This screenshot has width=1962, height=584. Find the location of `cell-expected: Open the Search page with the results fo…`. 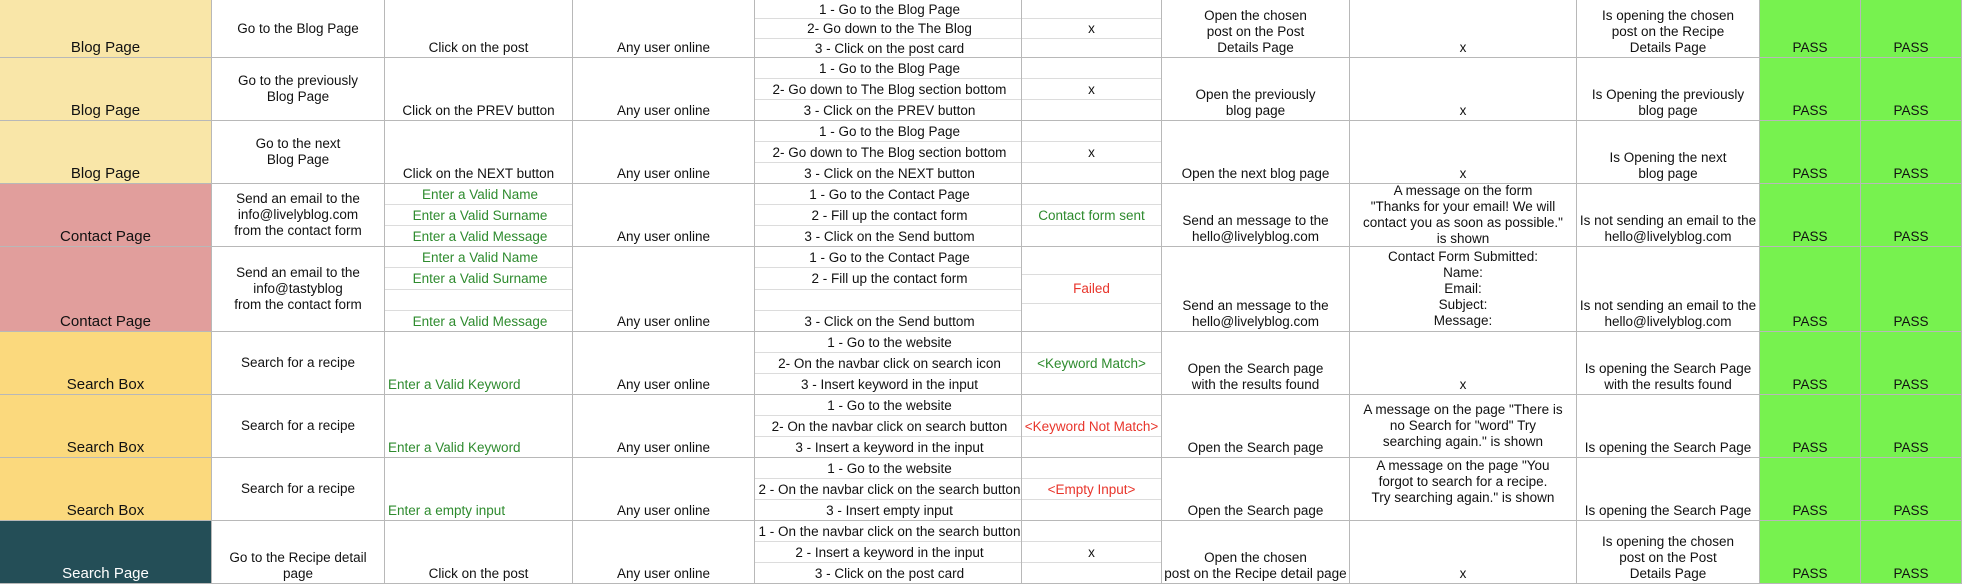

cell-expected: Open the Search page with the results fo… is located at coordinates (1256, 363).